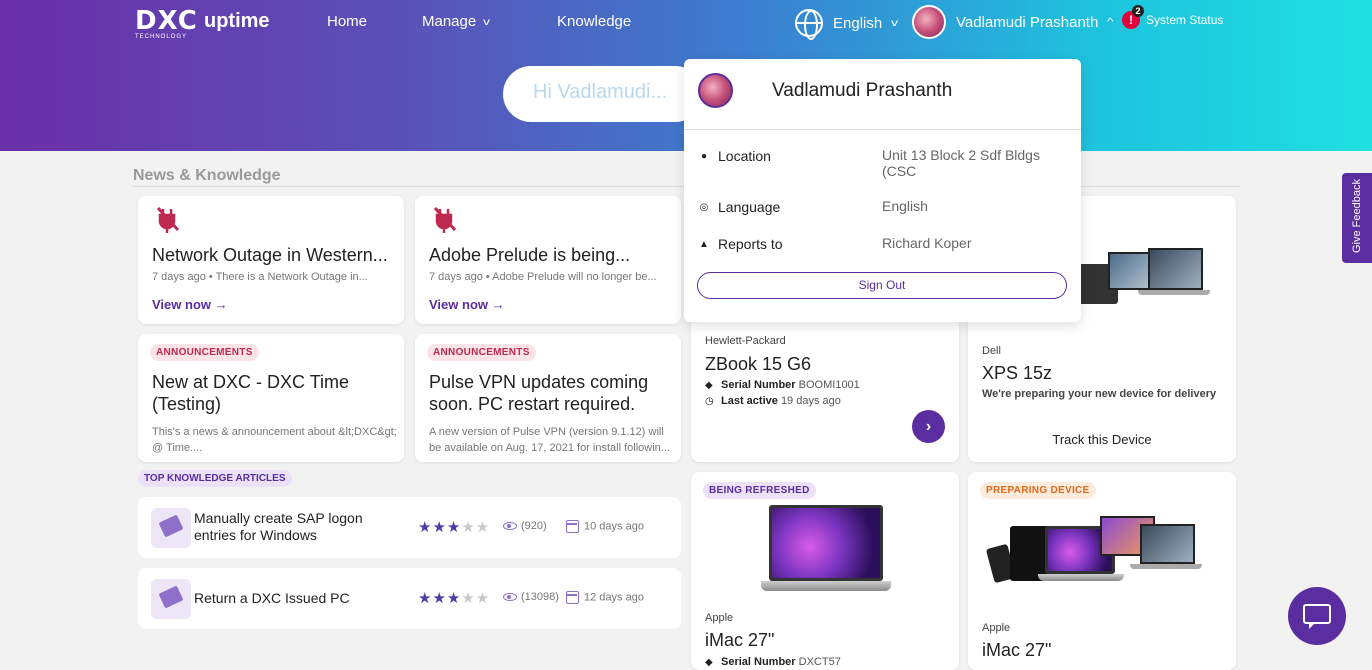  I want to click on nav-knowledge: Knowledge, so click(594, 21).